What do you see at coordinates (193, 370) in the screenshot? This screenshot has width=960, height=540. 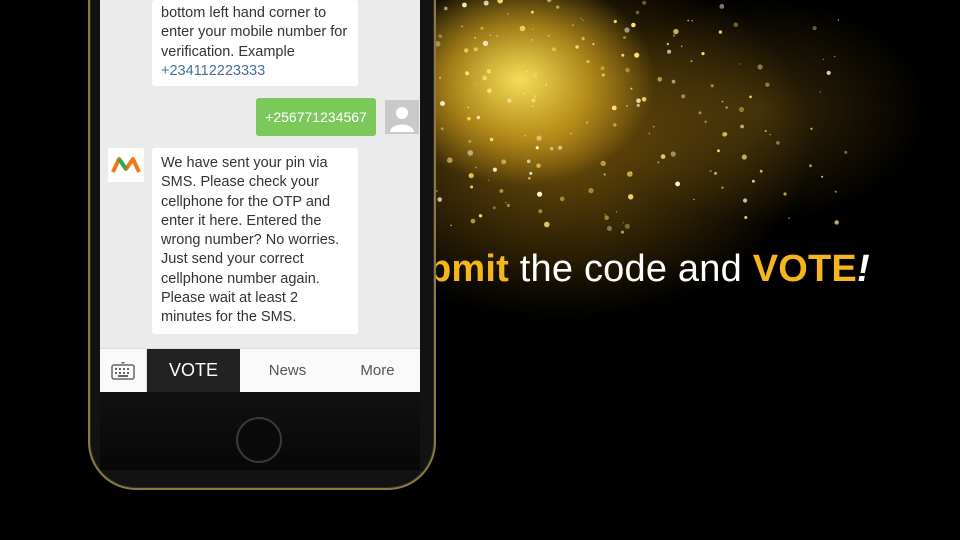 I see `tab-vote: VOTE` at bounding box center [193, 370].